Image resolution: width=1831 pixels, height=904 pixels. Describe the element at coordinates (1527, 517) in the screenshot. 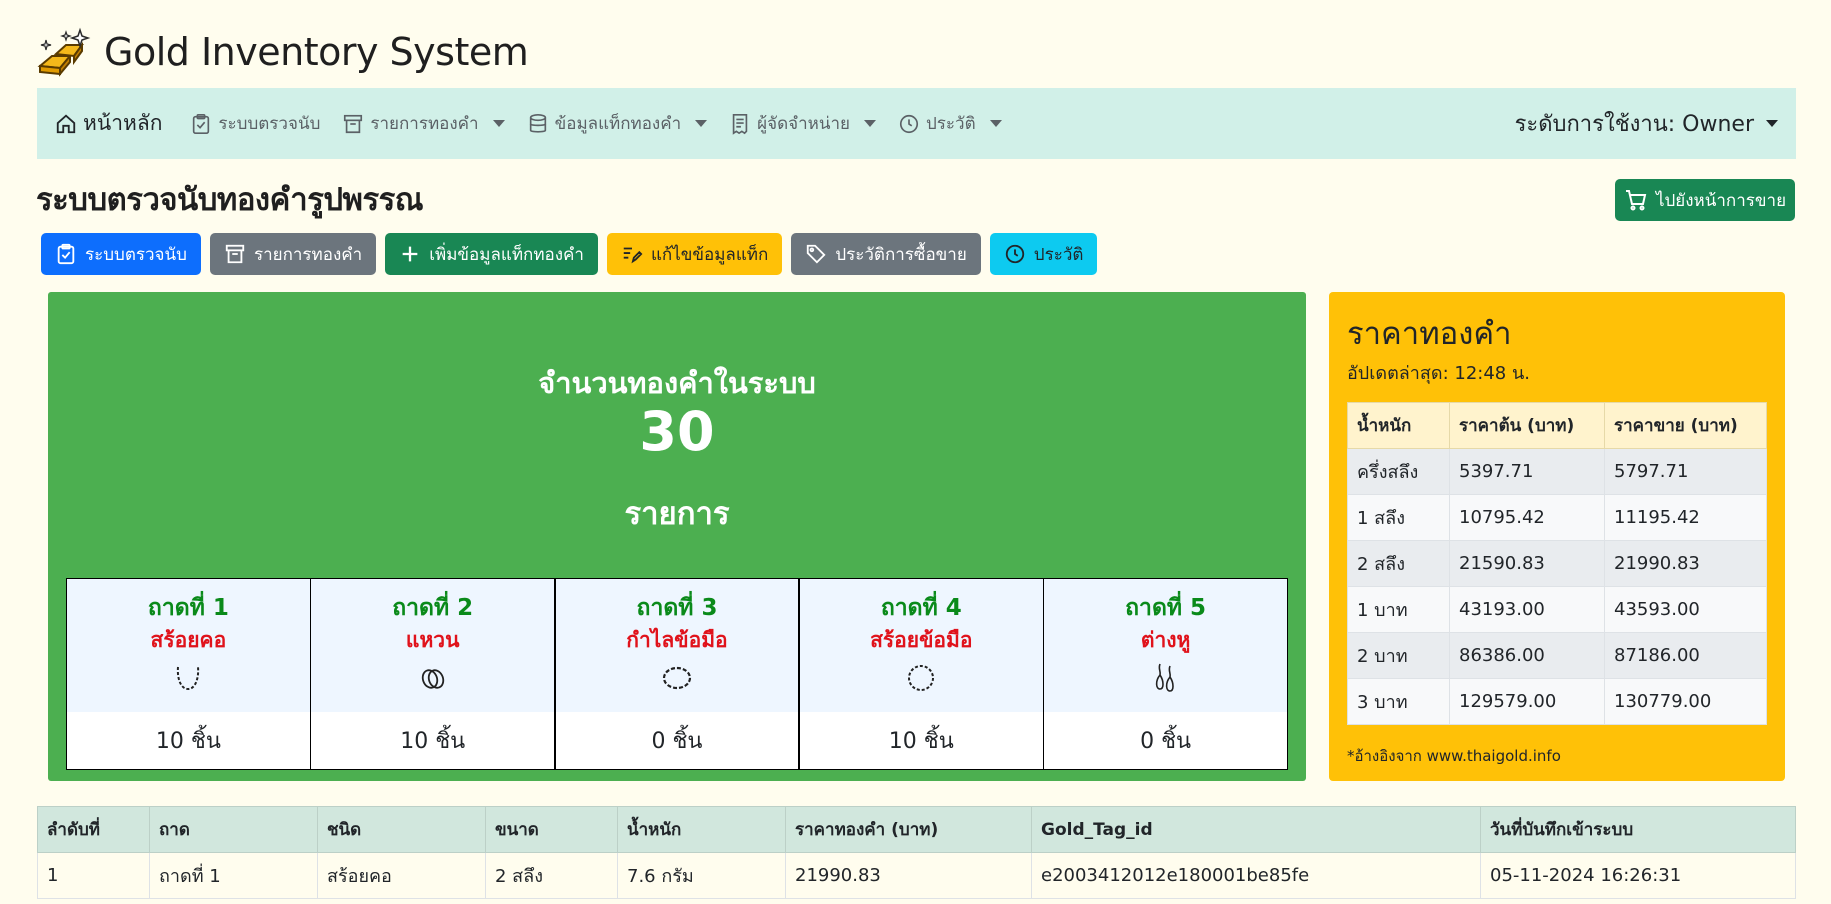

I see `price-cost: 10795.42` at that location.